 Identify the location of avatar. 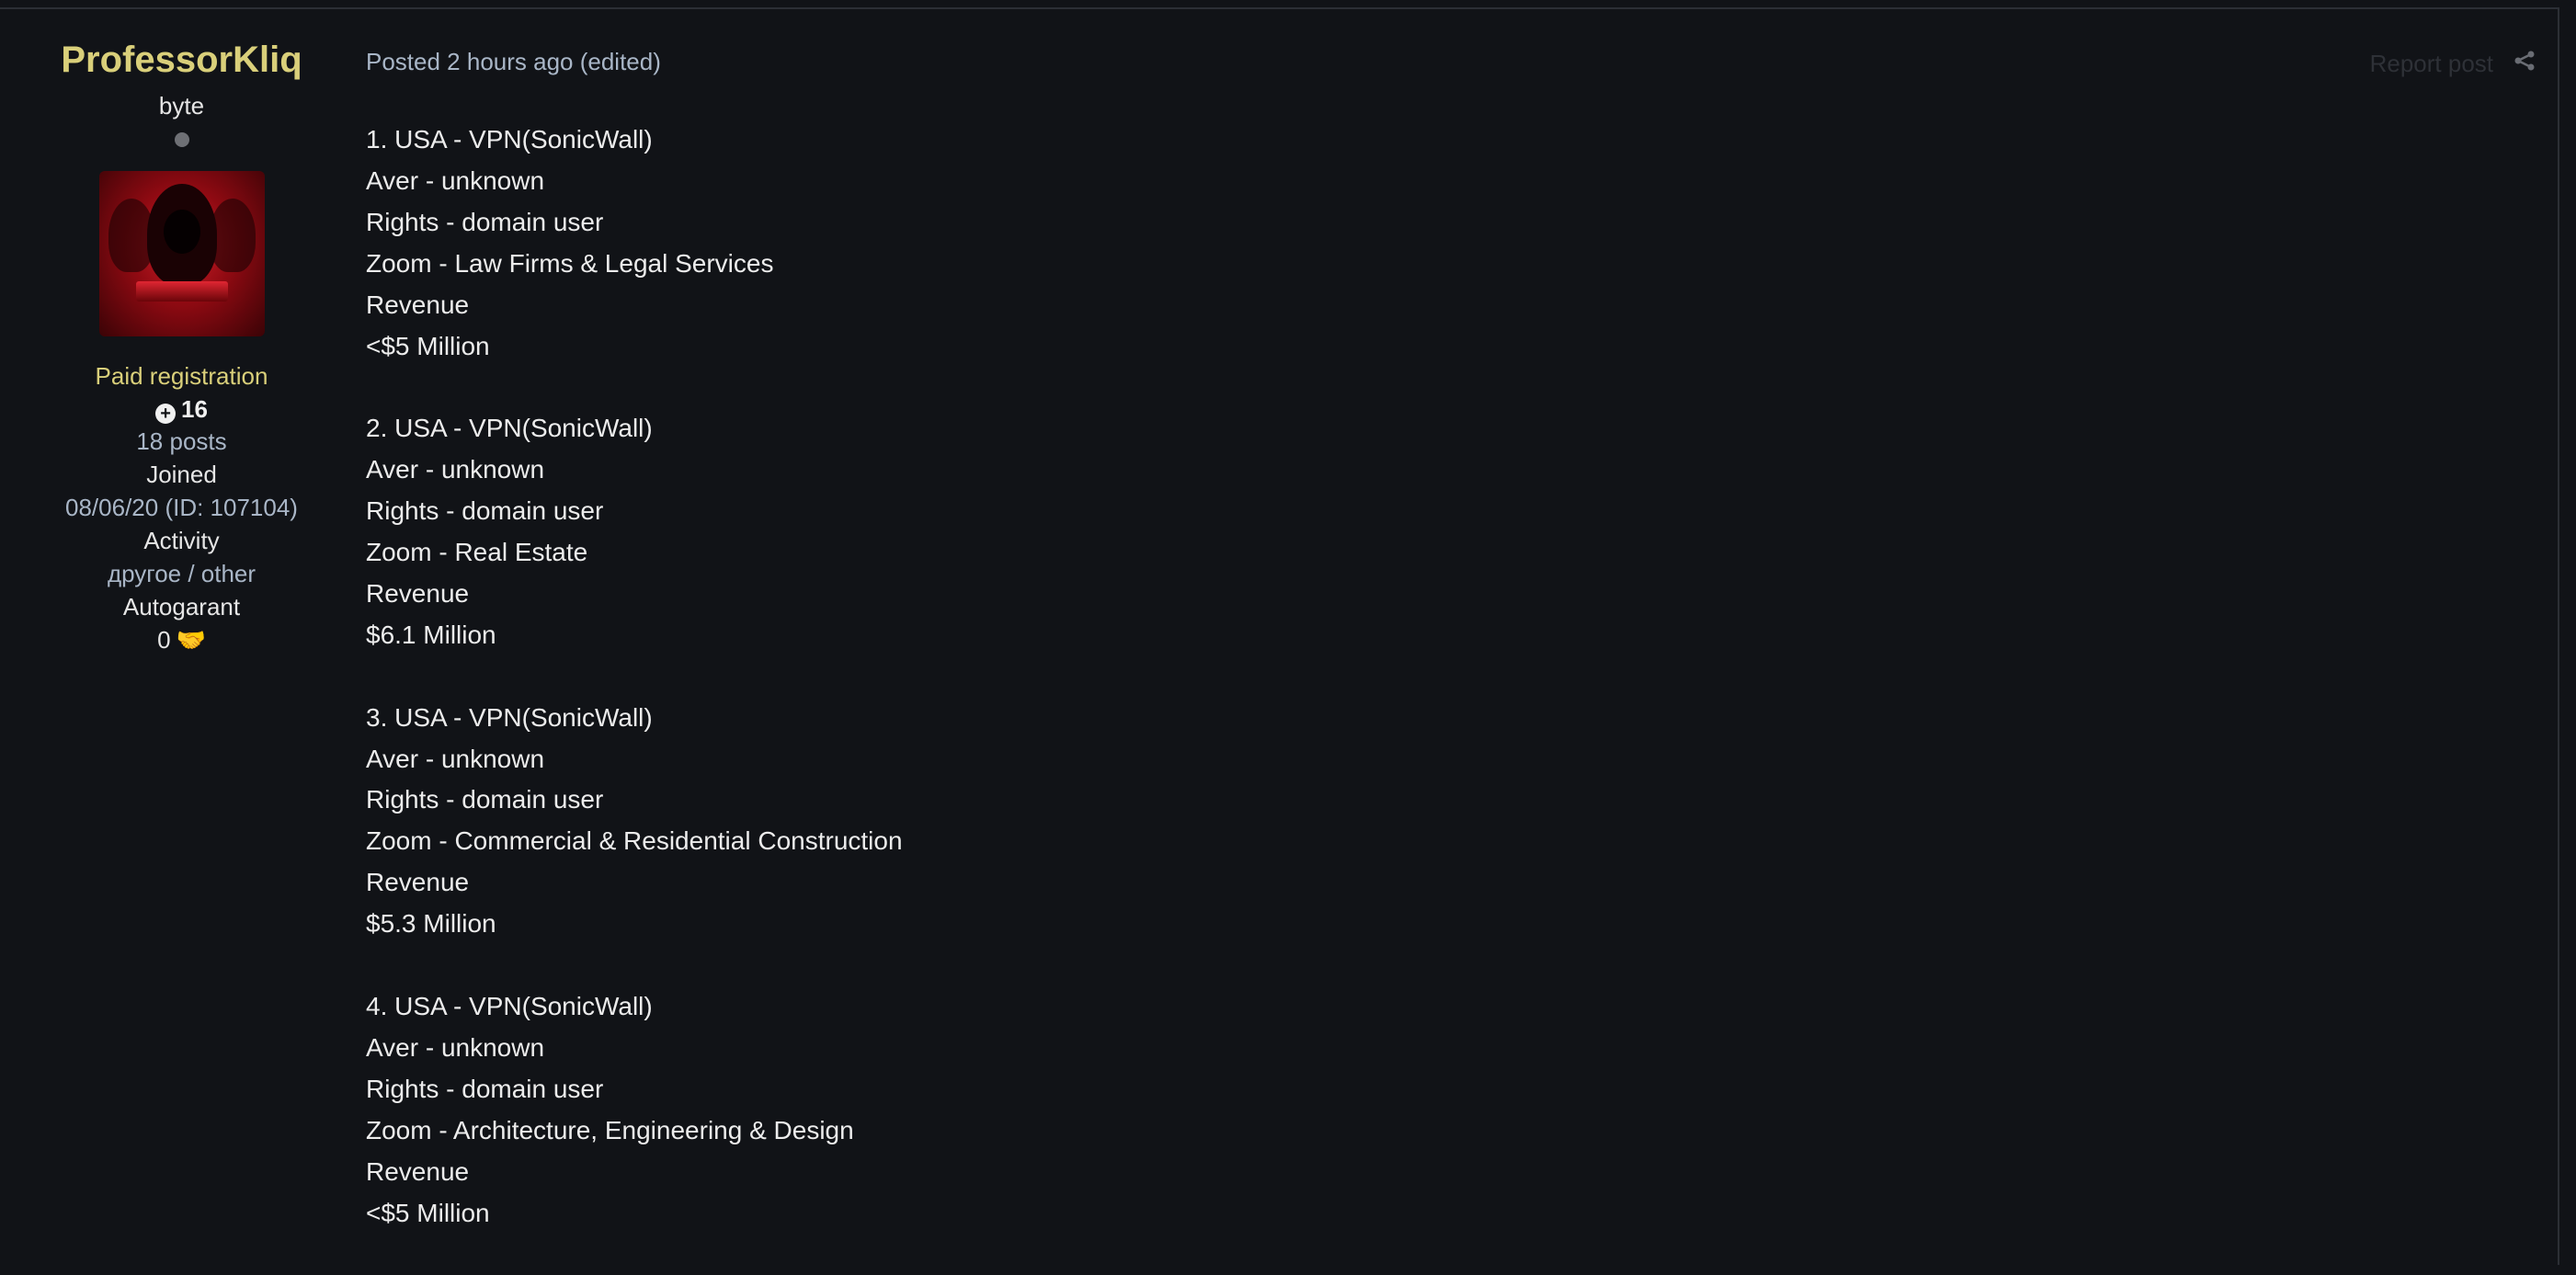
(181, 253).